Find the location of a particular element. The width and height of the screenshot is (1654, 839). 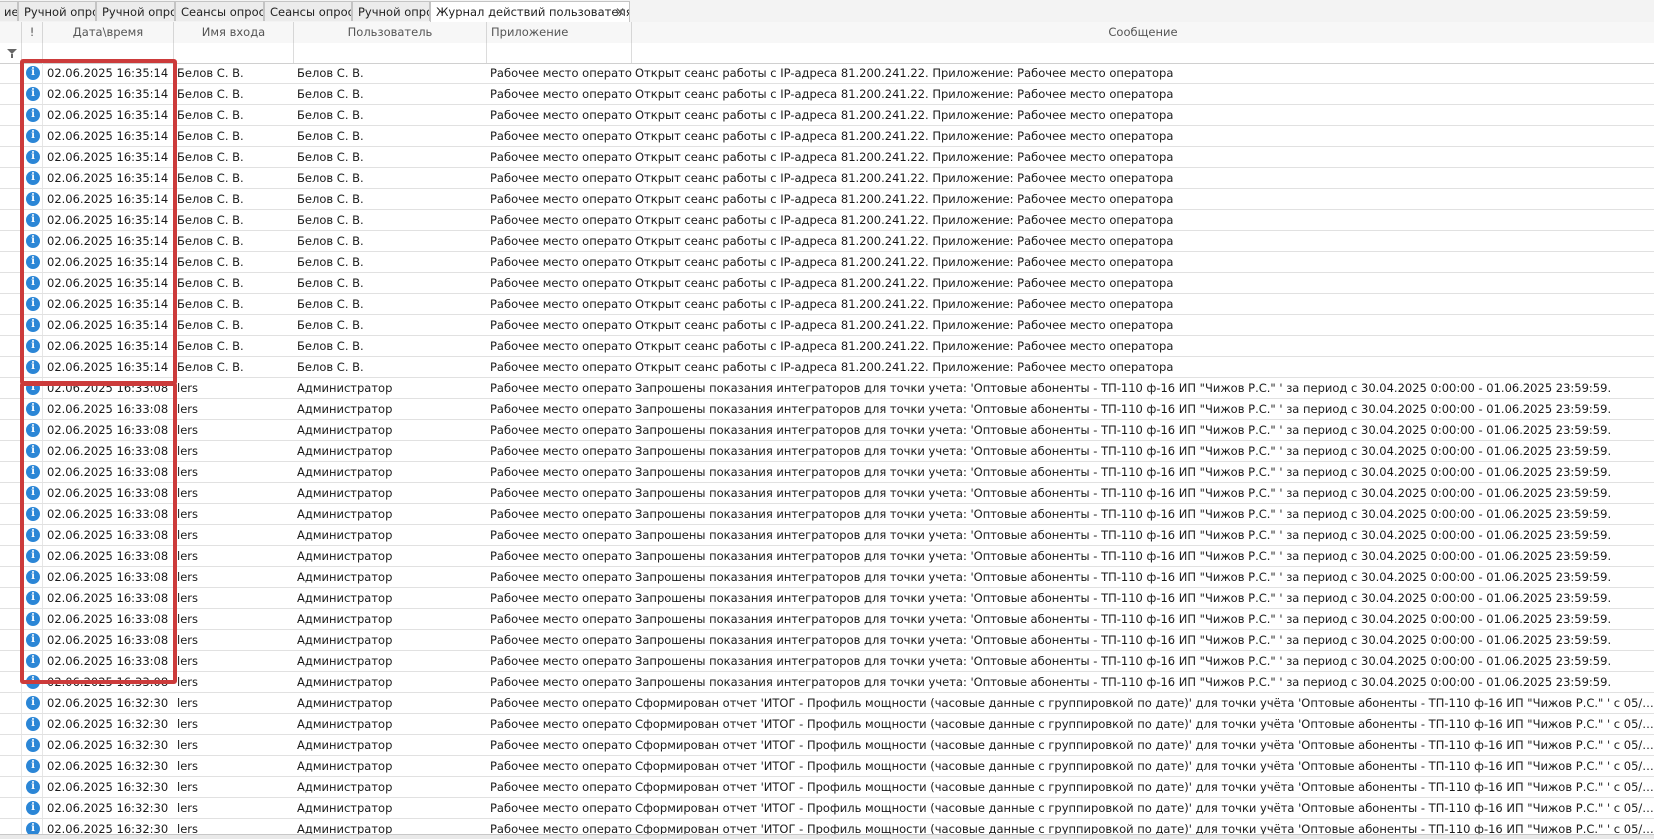

header-login: Имя входа is located at coordinates (234, 32).